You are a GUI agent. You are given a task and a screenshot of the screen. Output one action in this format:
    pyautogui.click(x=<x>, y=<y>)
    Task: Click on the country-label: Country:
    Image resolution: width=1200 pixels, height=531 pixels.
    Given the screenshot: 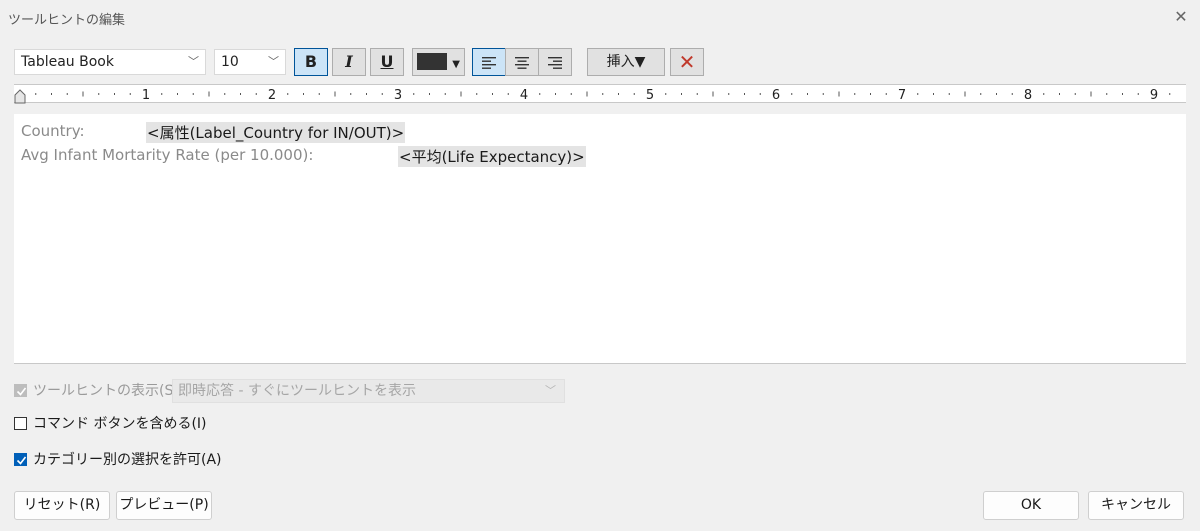 What is the action you would take?
    pyautogui.click(x=53, y=131)
    